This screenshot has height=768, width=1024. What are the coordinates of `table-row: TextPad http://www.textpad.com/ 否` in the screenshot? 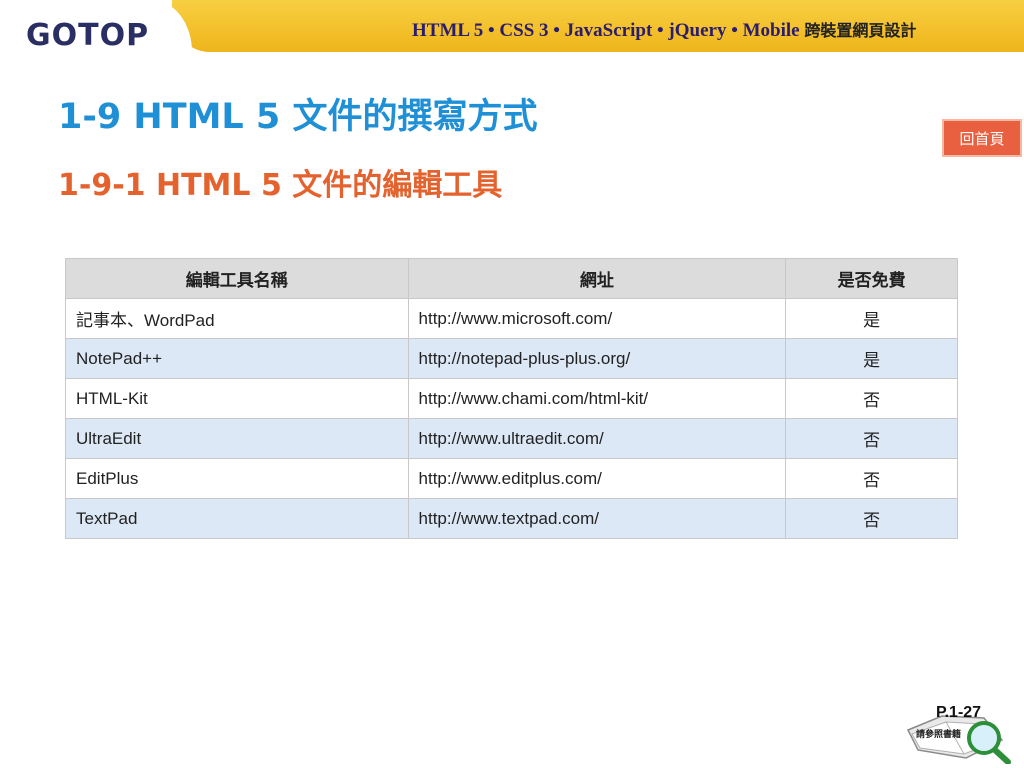 It's located at (511, 518).